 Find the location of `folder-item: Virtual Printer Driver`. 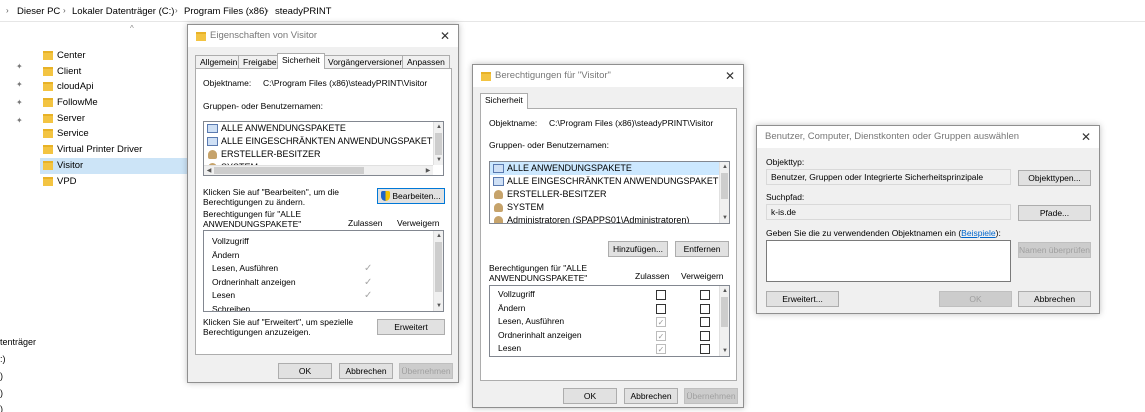

folder-item: Virtual Printer Driver is located at coordinates (120, 150).